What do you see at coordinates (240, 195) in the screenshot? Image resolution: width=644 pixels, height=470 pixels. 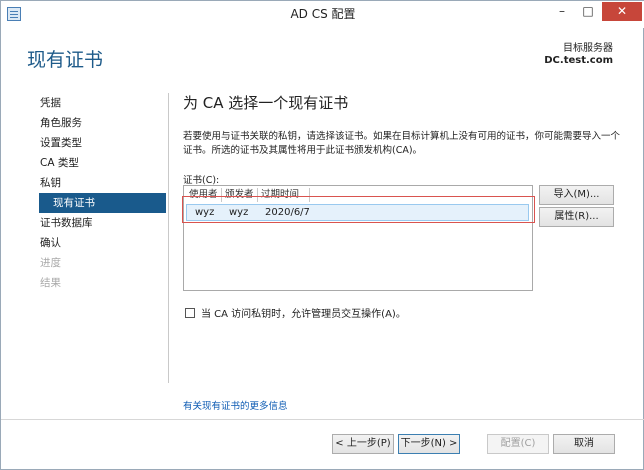 I see `column-issuer: 颁发者` at bounding box center [240, 195].